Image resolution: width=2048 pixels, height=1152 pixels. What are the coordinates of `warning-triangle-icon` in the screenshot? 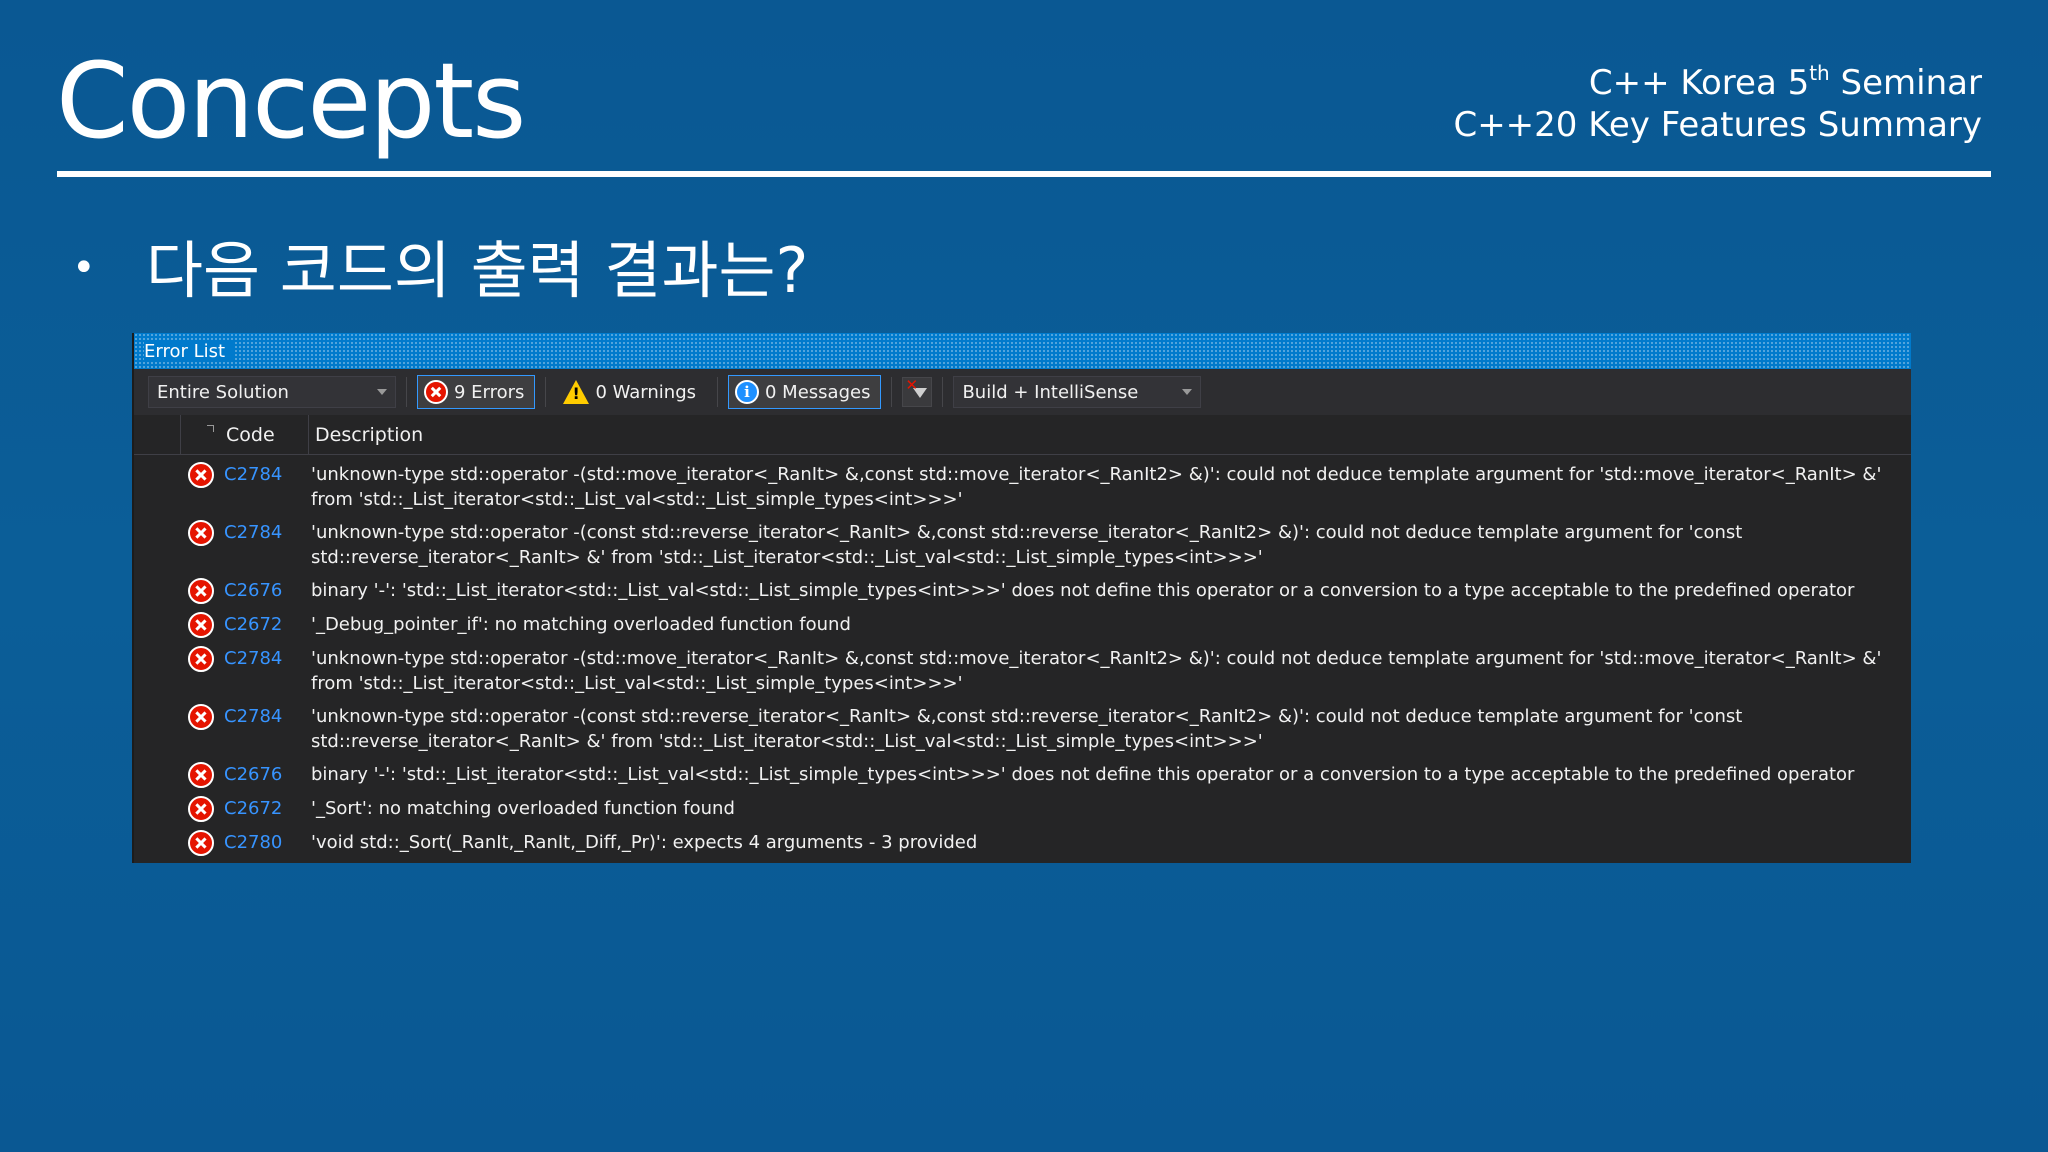 It's located at (576, 392).